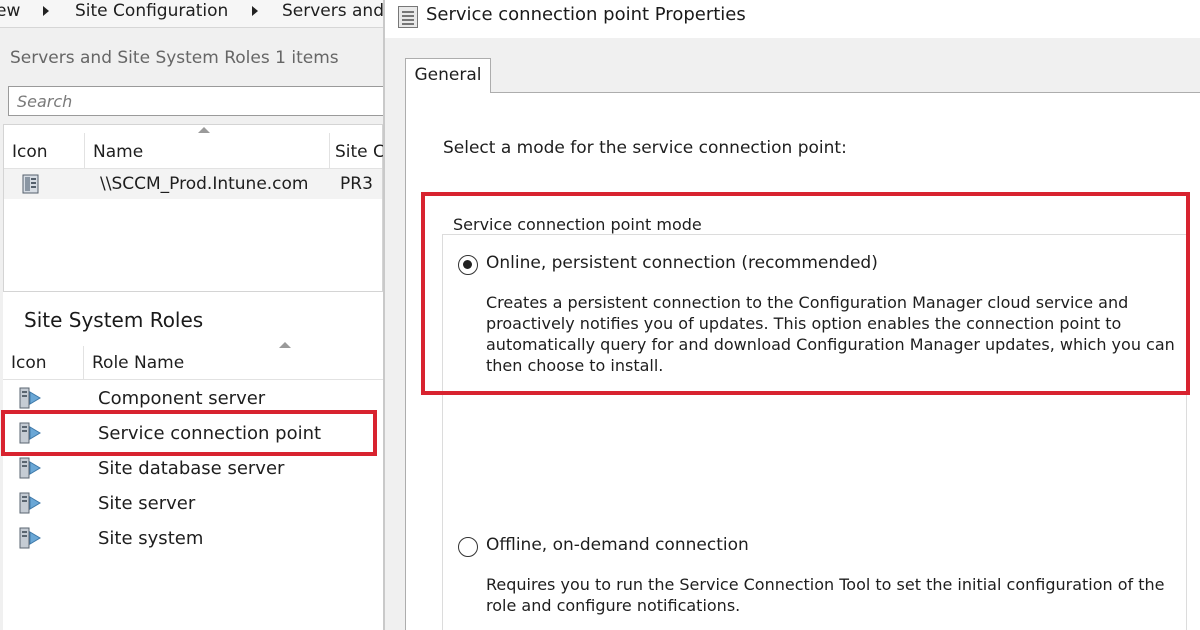  I want to click on list-item: Site database server, so click(193, 468).